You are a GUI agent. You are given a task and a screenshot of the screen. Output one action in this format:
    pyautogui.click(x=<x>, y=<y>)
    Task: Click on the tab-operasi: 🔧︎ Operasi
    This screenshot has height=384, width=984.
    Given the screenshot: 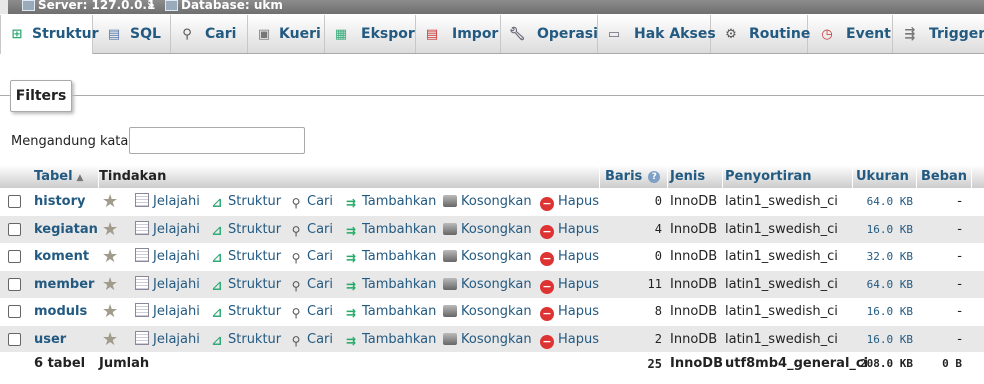 What is the action you would take?
    pyautogui.click(x=549, y=34)
    